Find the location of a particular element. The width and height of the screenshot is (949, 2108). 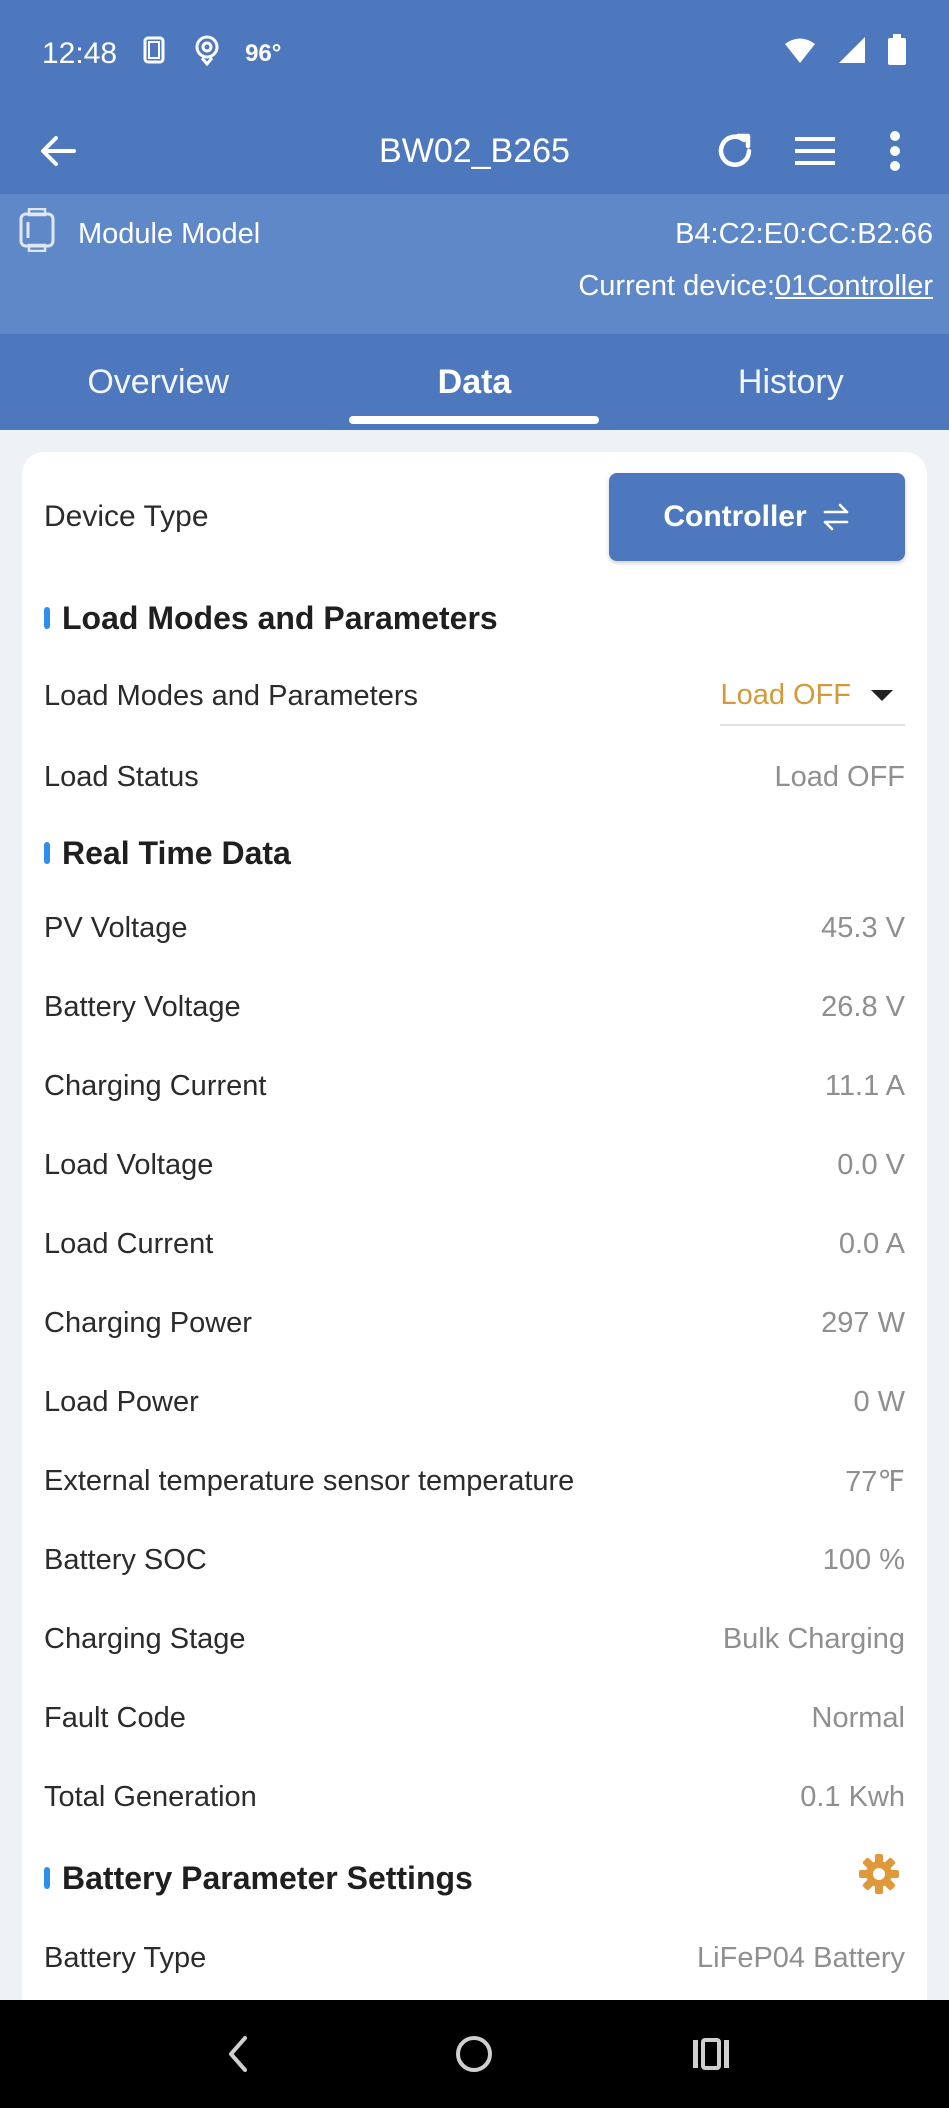

gear-icon is located at coordinates (879, 1874).